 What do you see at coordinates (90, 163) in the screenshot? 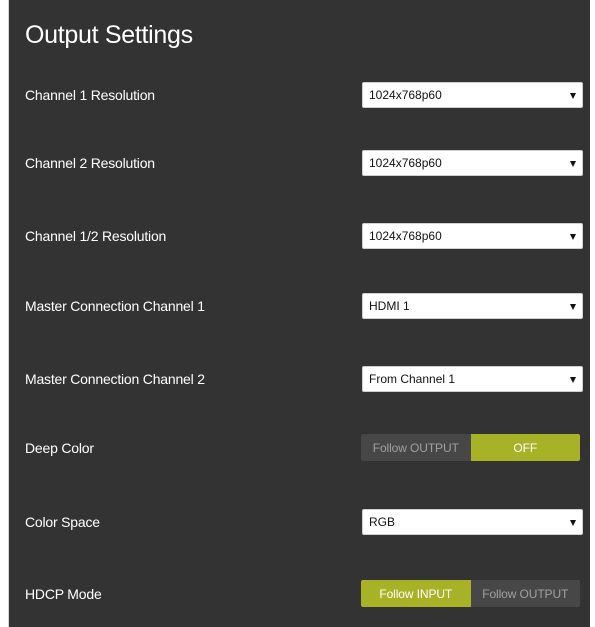
I see `channel-2-resolution-label: Channel 2 Resolution` at bounding box center [90, 163].